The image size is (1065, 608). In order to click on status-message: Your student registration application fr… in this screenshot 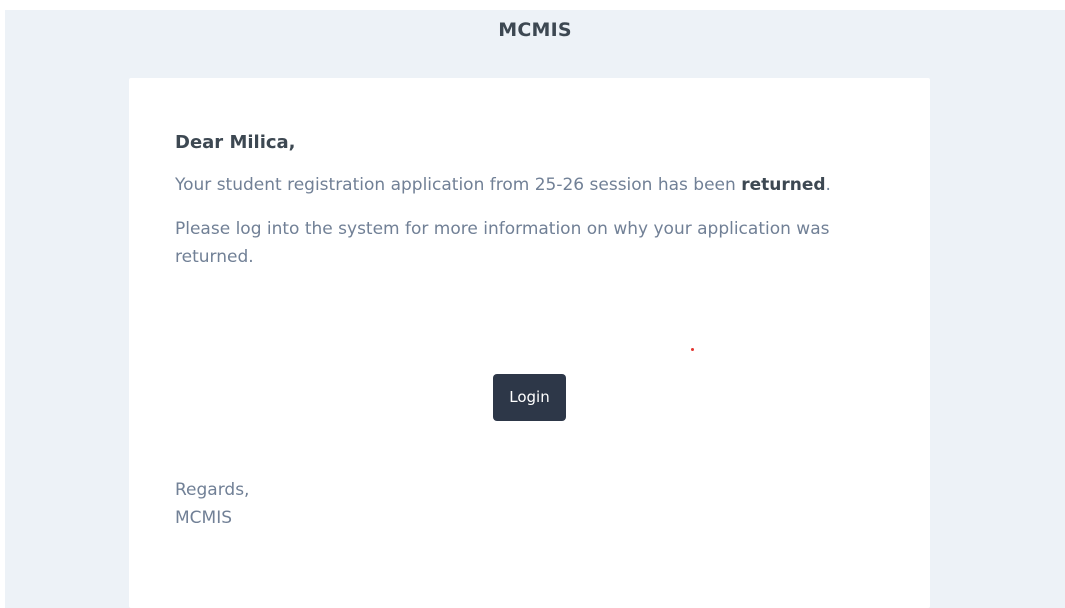, I will do `click(520, 185)`.